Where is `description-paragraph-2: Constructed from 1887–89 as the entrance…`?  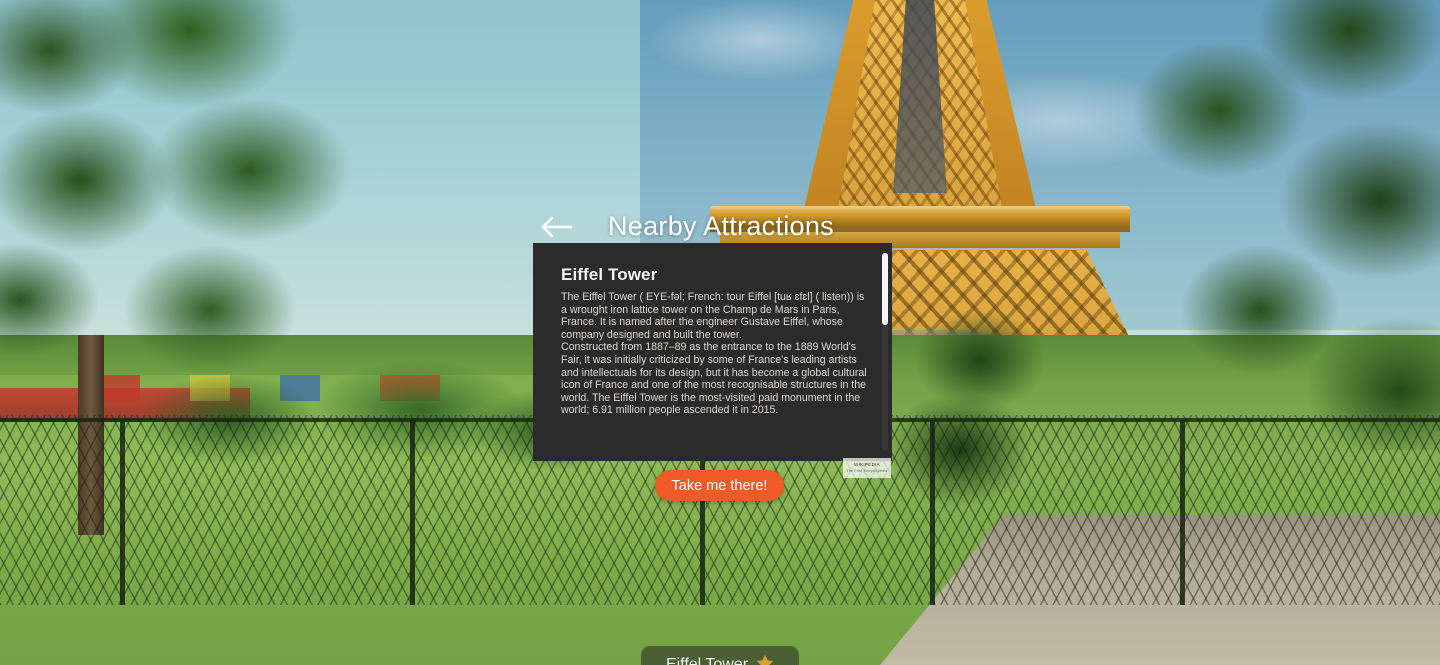 description-paragraph-2: Constructed from 1887–89 as the entrance… is located at coordinates (714, 379).